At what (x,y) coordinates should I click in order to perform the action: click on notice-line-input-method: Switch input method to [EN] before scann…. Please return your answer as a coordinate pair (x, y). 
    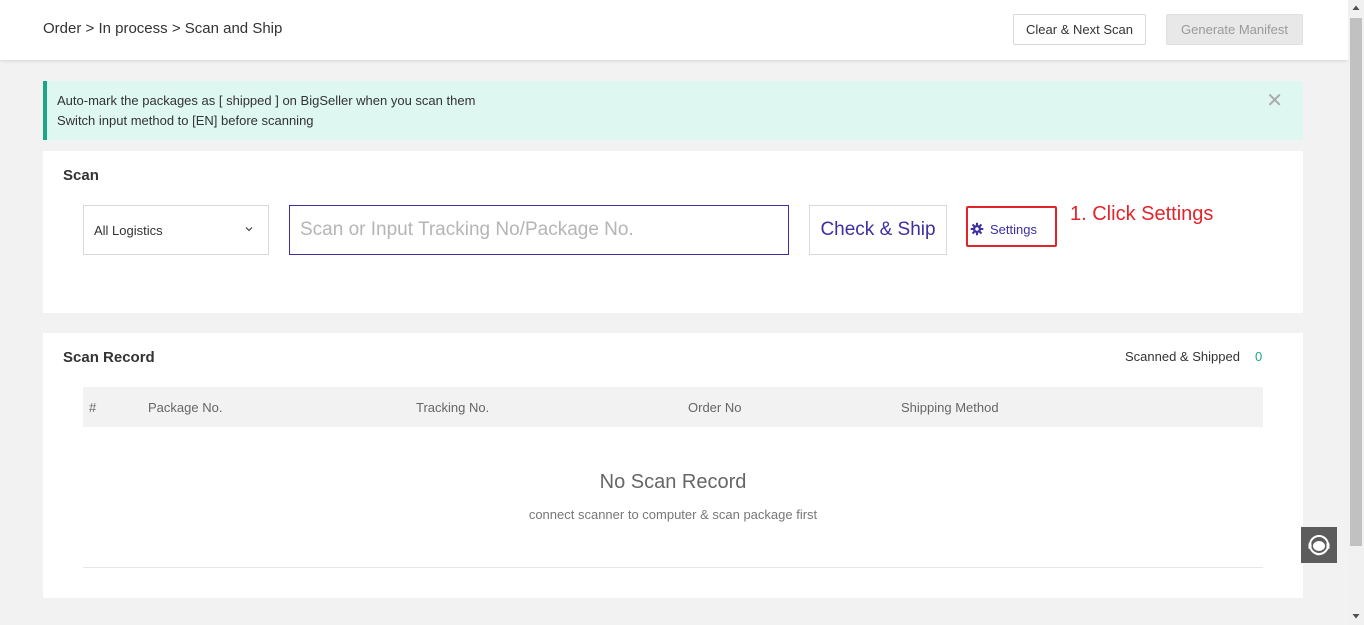
    Looking at the image, I should click on (185, 120).